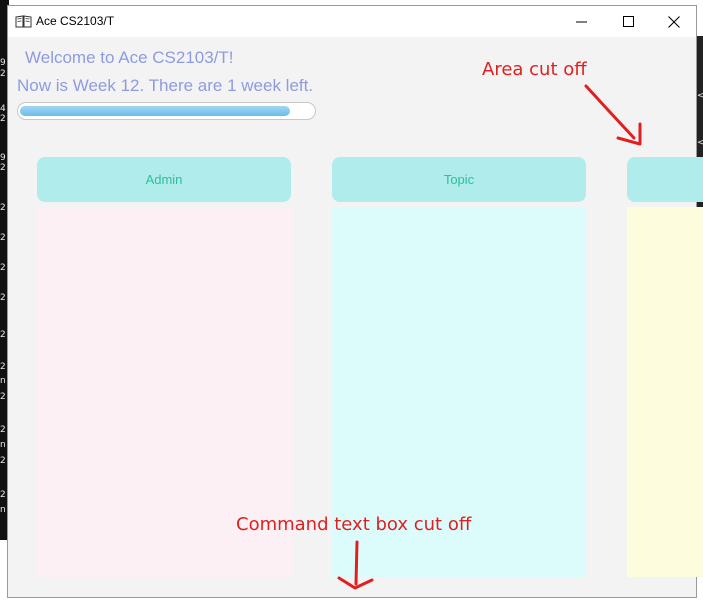  I want to click on maximize-button, so click(628, 21).